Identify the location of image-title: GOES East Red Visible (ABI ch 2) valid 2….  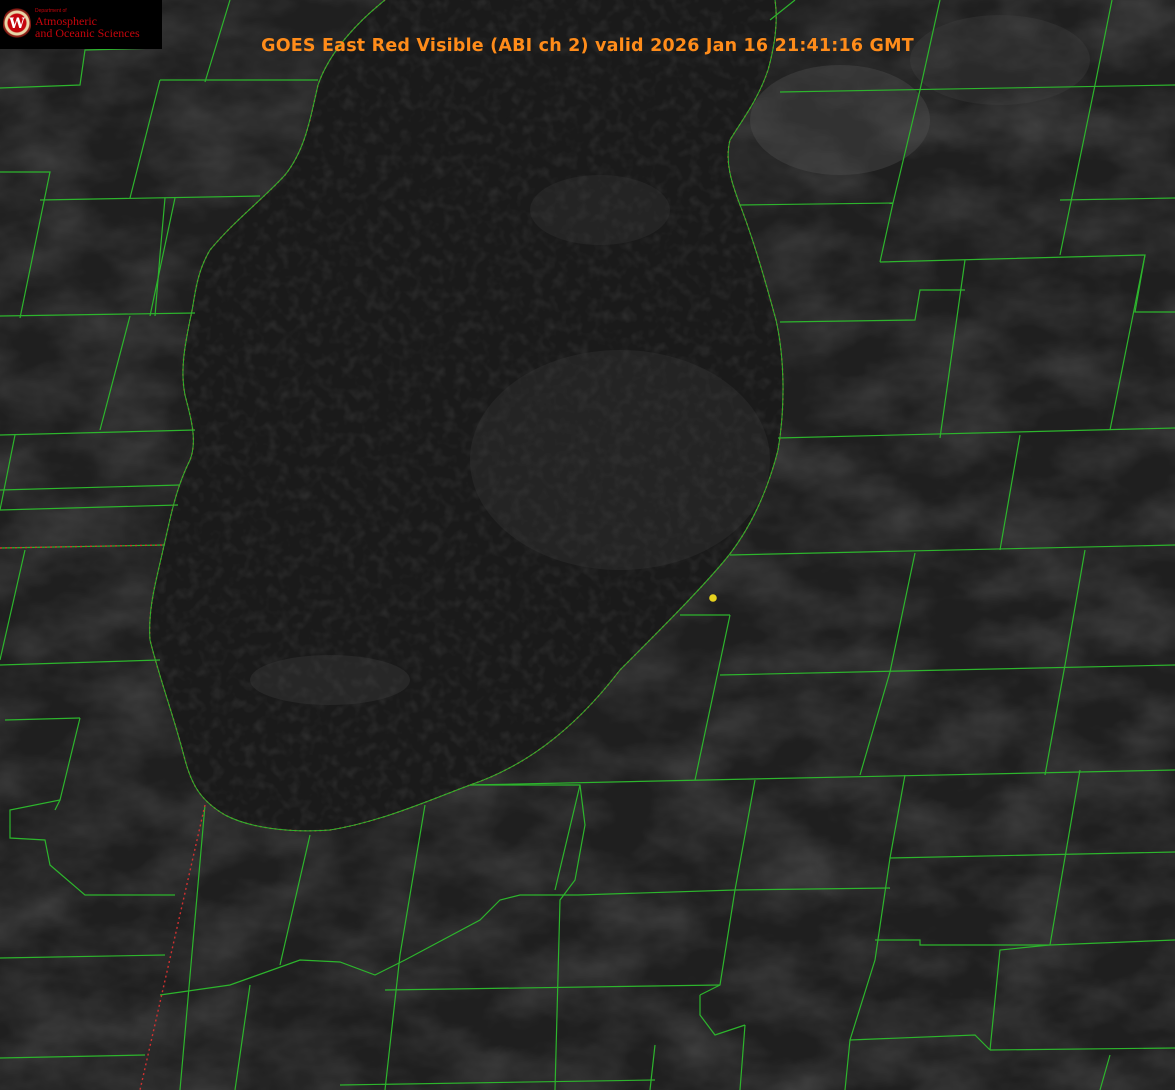
(587, 46).